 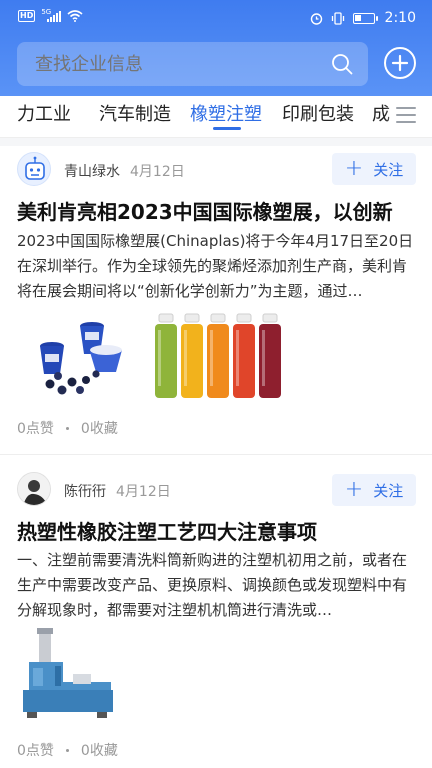 What do you see at coordinates (92, 171) in the screenshot?
I see `author-name: 青山绿水` at bounding box center [92, 171].